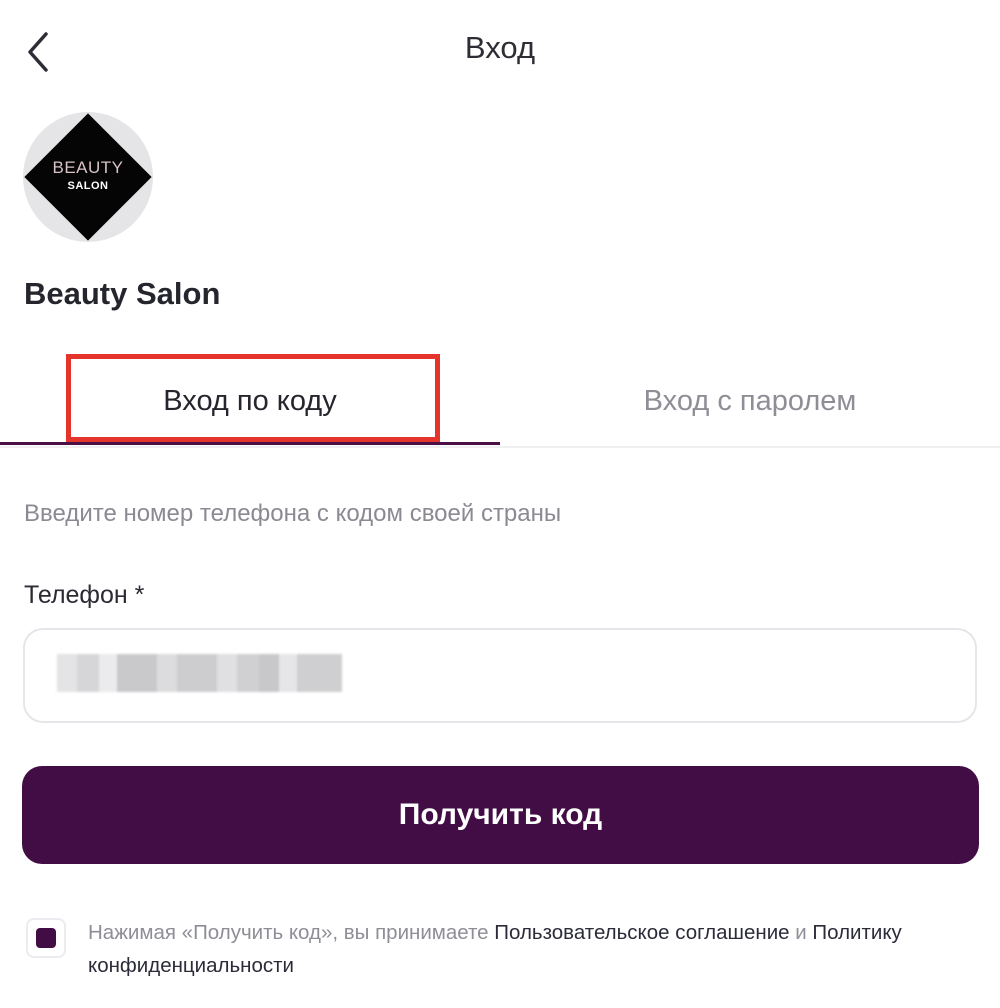 This screenshot has height=1008, width=1000. I want to click on consent-checkbox, so click(46, 938).